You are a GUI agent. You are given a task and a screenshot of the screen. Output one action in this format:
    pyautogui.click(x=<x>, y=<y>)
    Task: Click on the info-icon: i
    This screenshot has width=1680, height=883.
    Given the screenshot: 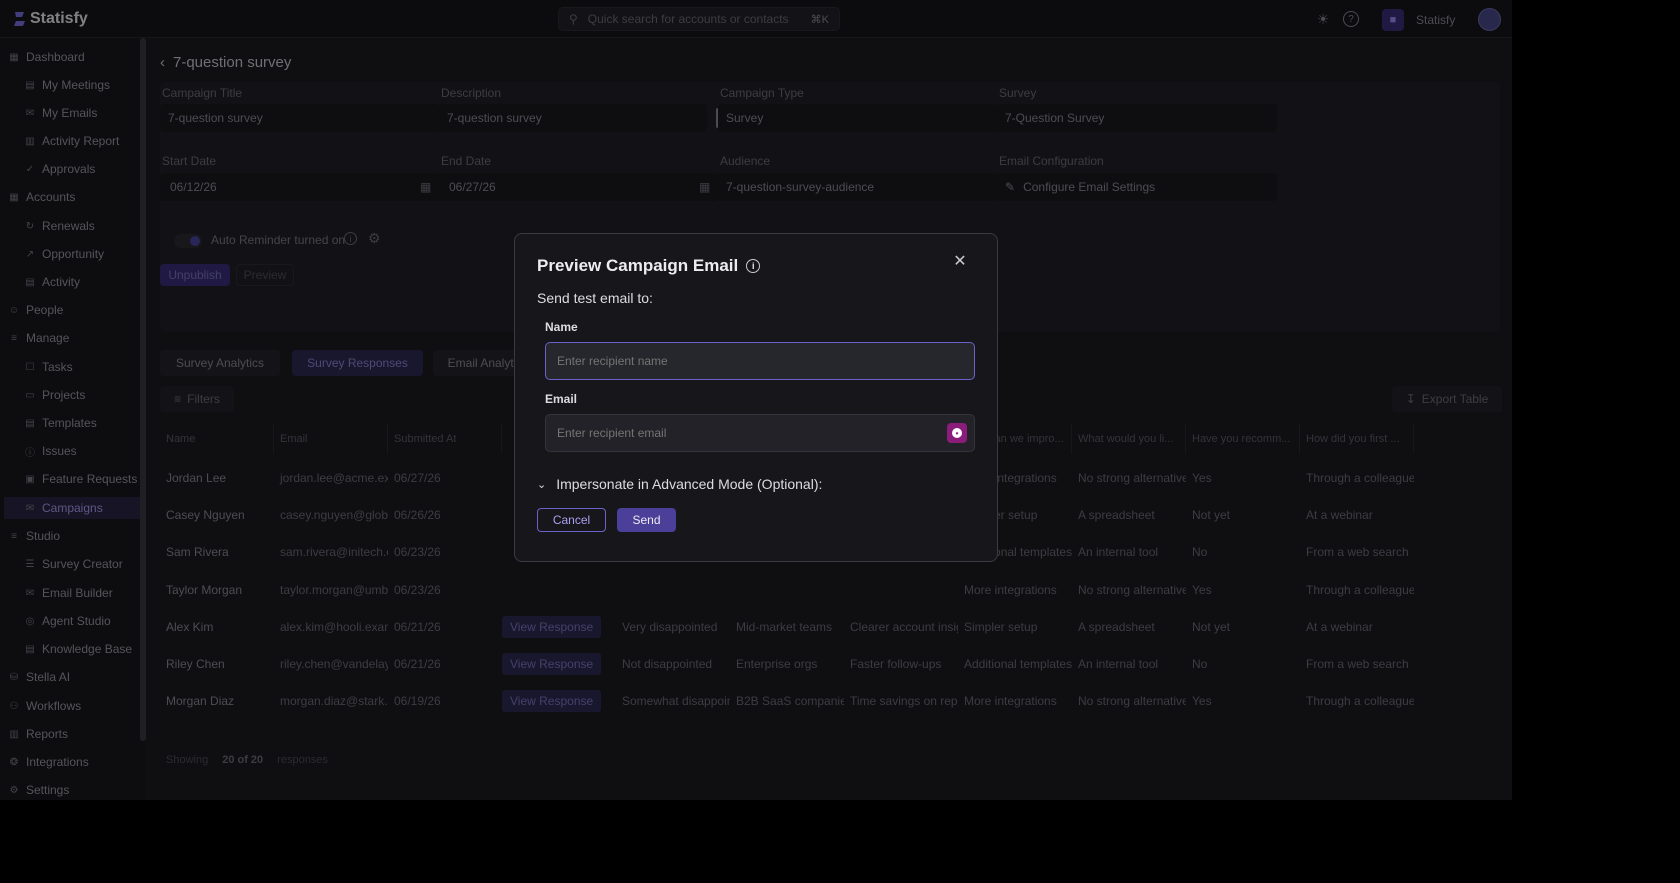 What is the action you would take?
    pyautogui.click(x=753, y=266)
    